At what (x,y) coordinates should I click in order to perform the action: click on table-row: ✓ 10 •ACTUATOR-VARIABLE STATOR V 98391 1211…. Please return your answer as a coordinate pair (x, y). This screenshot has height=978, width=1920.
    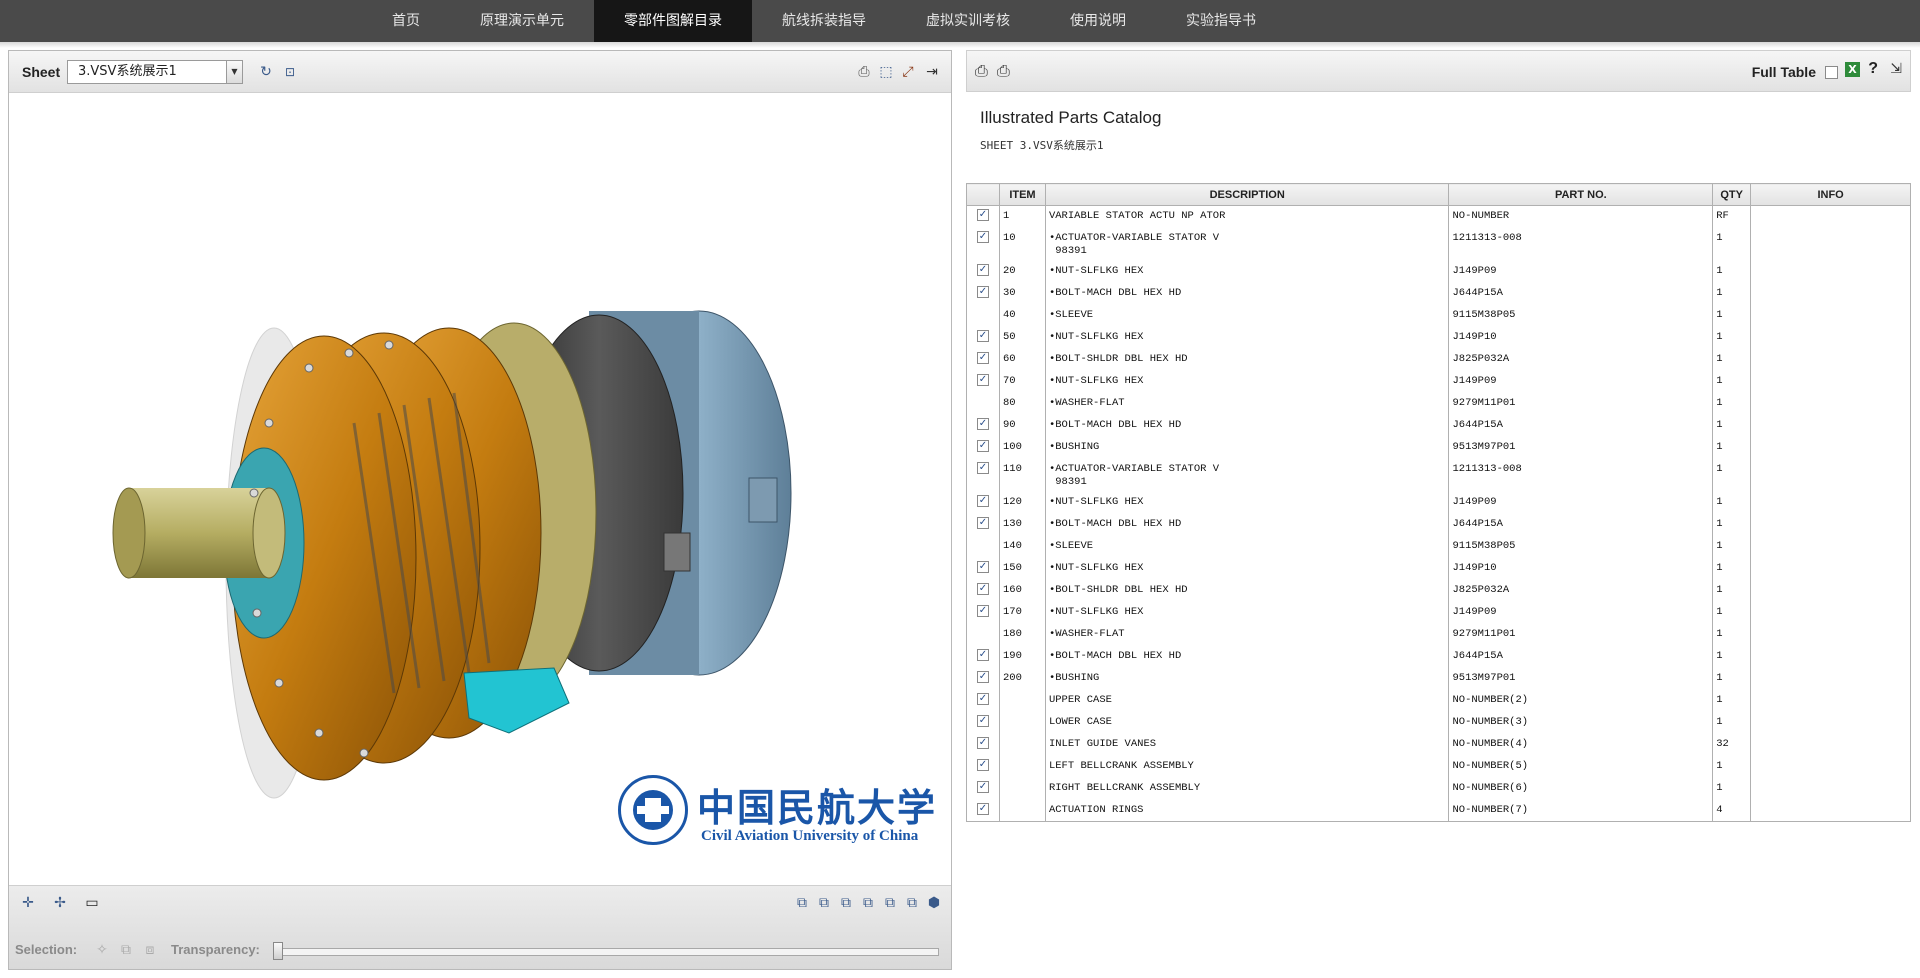
    Looking at the image, I should click on (1438, 244).